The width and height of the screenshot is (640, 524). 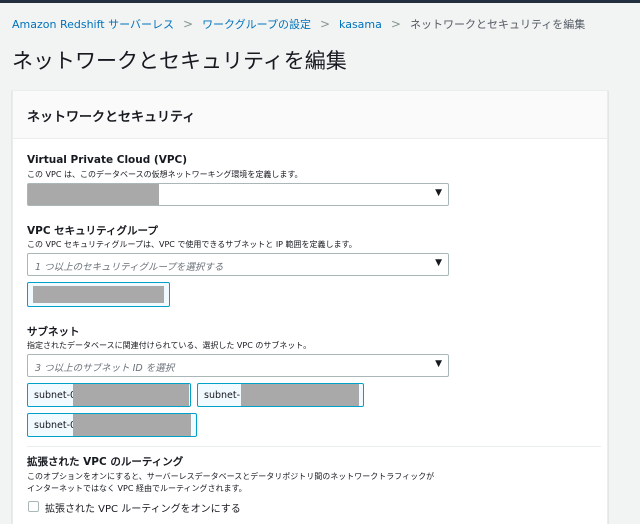 I want to click on subnet-select: 3 つ以上のサブネット ID を選択 ▼, so click(x=238, y=365).